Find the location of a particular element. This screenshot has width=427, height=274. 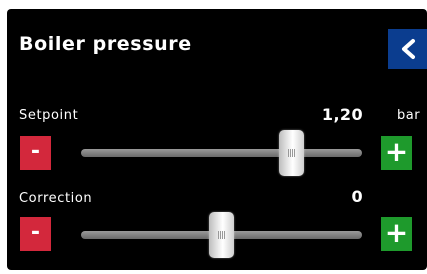

correction-increase-button: + is located at coordinates (396, 234).